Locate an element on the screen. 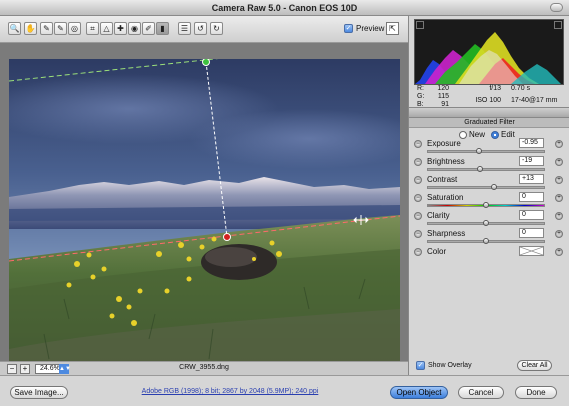  sharpness-minus-icon: − is located at coordinates (418, 234).